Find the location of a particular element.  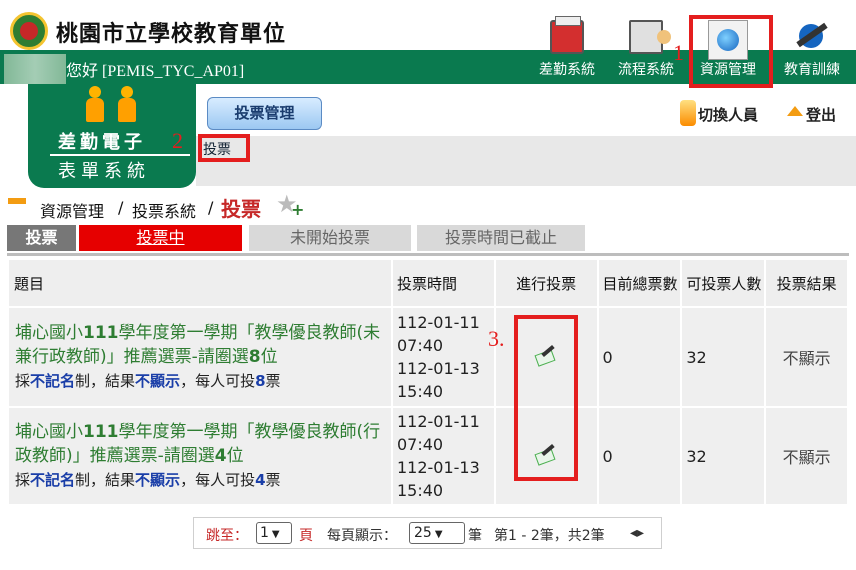

vote-title: 埔心國小111學年度第一學期「教學優良教師(未兼行政教師)」推薦選票-請圈選8位 is located at coordinates (200, 345).